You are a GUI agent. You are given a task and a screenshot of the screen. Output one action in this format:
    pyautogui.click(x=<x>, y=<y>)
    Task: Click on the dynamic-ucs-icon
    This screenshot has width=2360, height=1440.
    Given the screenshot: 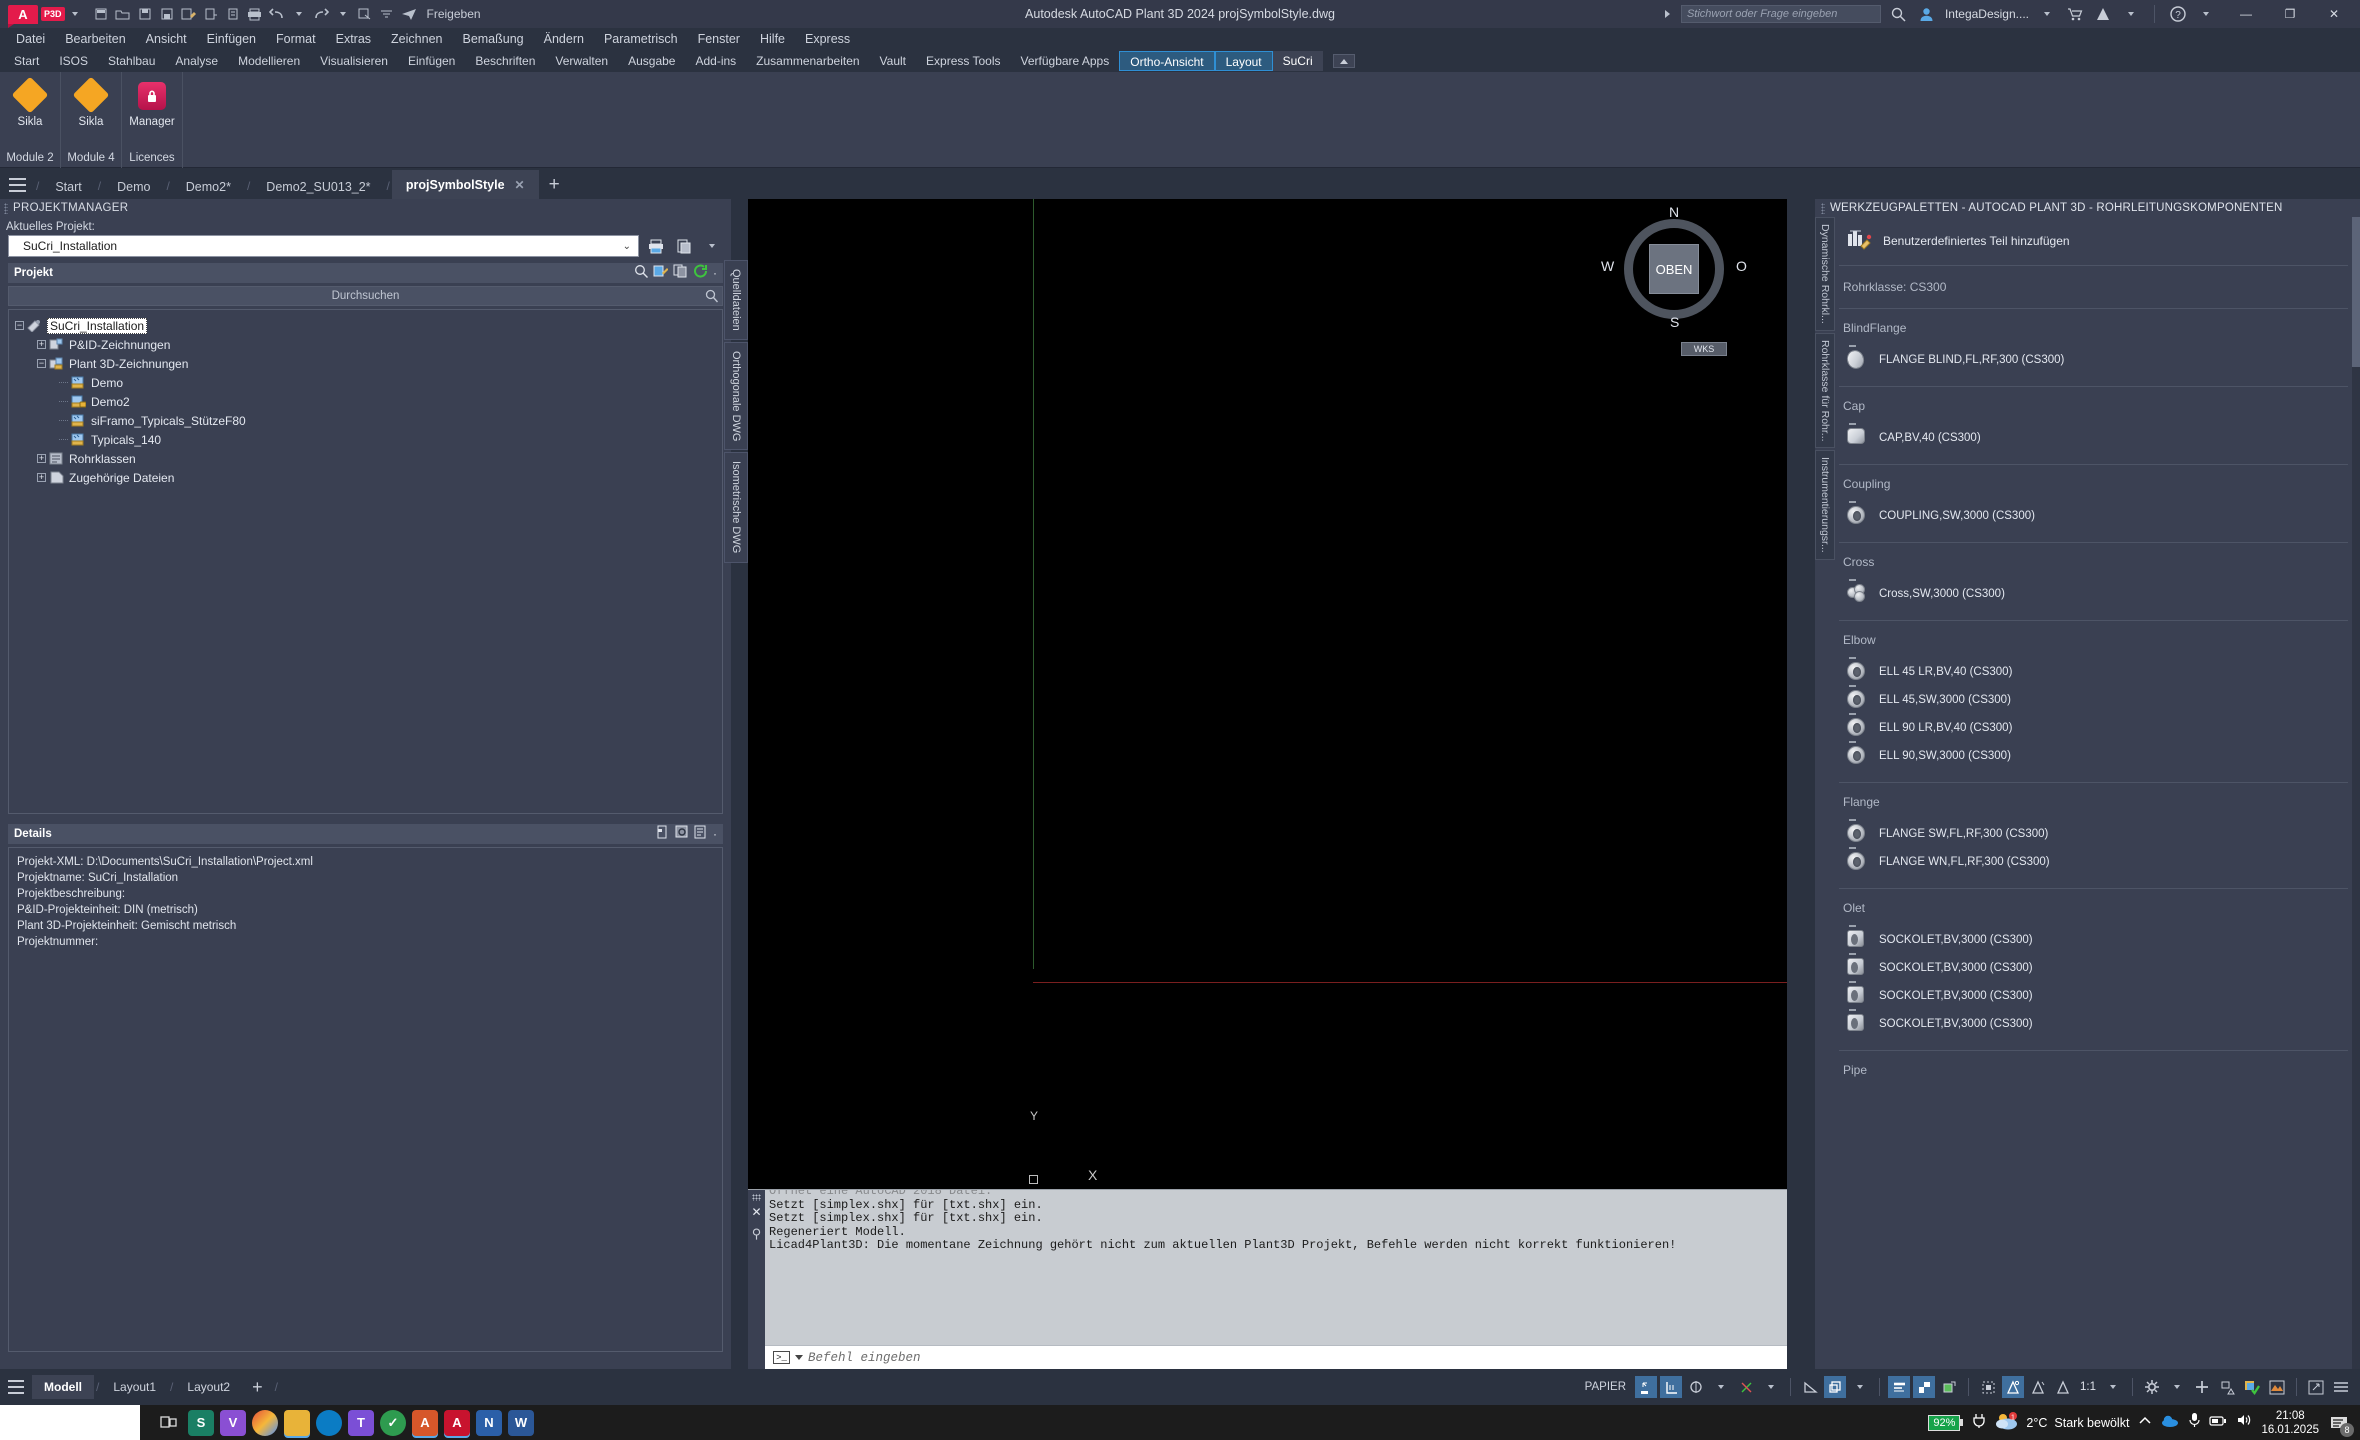 What is the action you would take?
    pyautogui.click(x=2013, y=1387)
    